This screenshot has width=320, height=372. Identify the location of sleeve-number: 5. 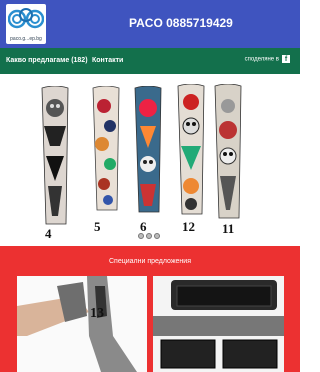
(97, 226).